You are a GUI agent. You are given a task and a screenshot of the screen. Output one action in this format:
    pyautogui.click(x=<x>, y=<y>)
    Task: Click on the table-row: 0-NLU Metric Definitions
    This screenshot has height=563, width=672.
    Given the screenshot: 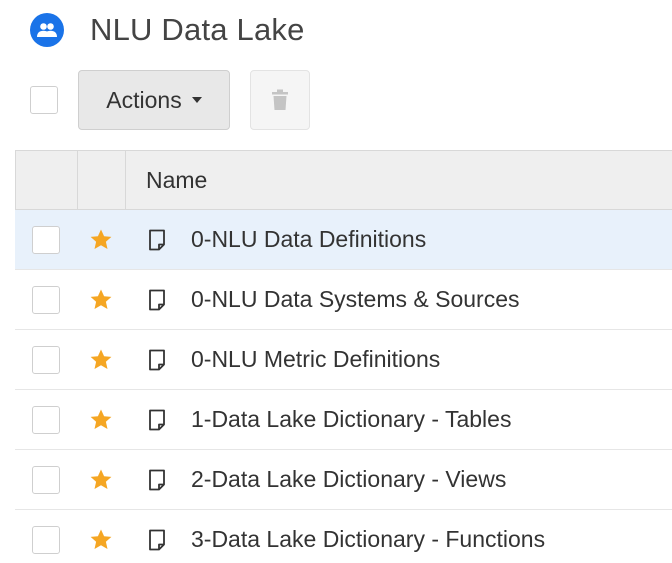 What is the action you would take?
    pyautogui.click(x=343, y=360)
    